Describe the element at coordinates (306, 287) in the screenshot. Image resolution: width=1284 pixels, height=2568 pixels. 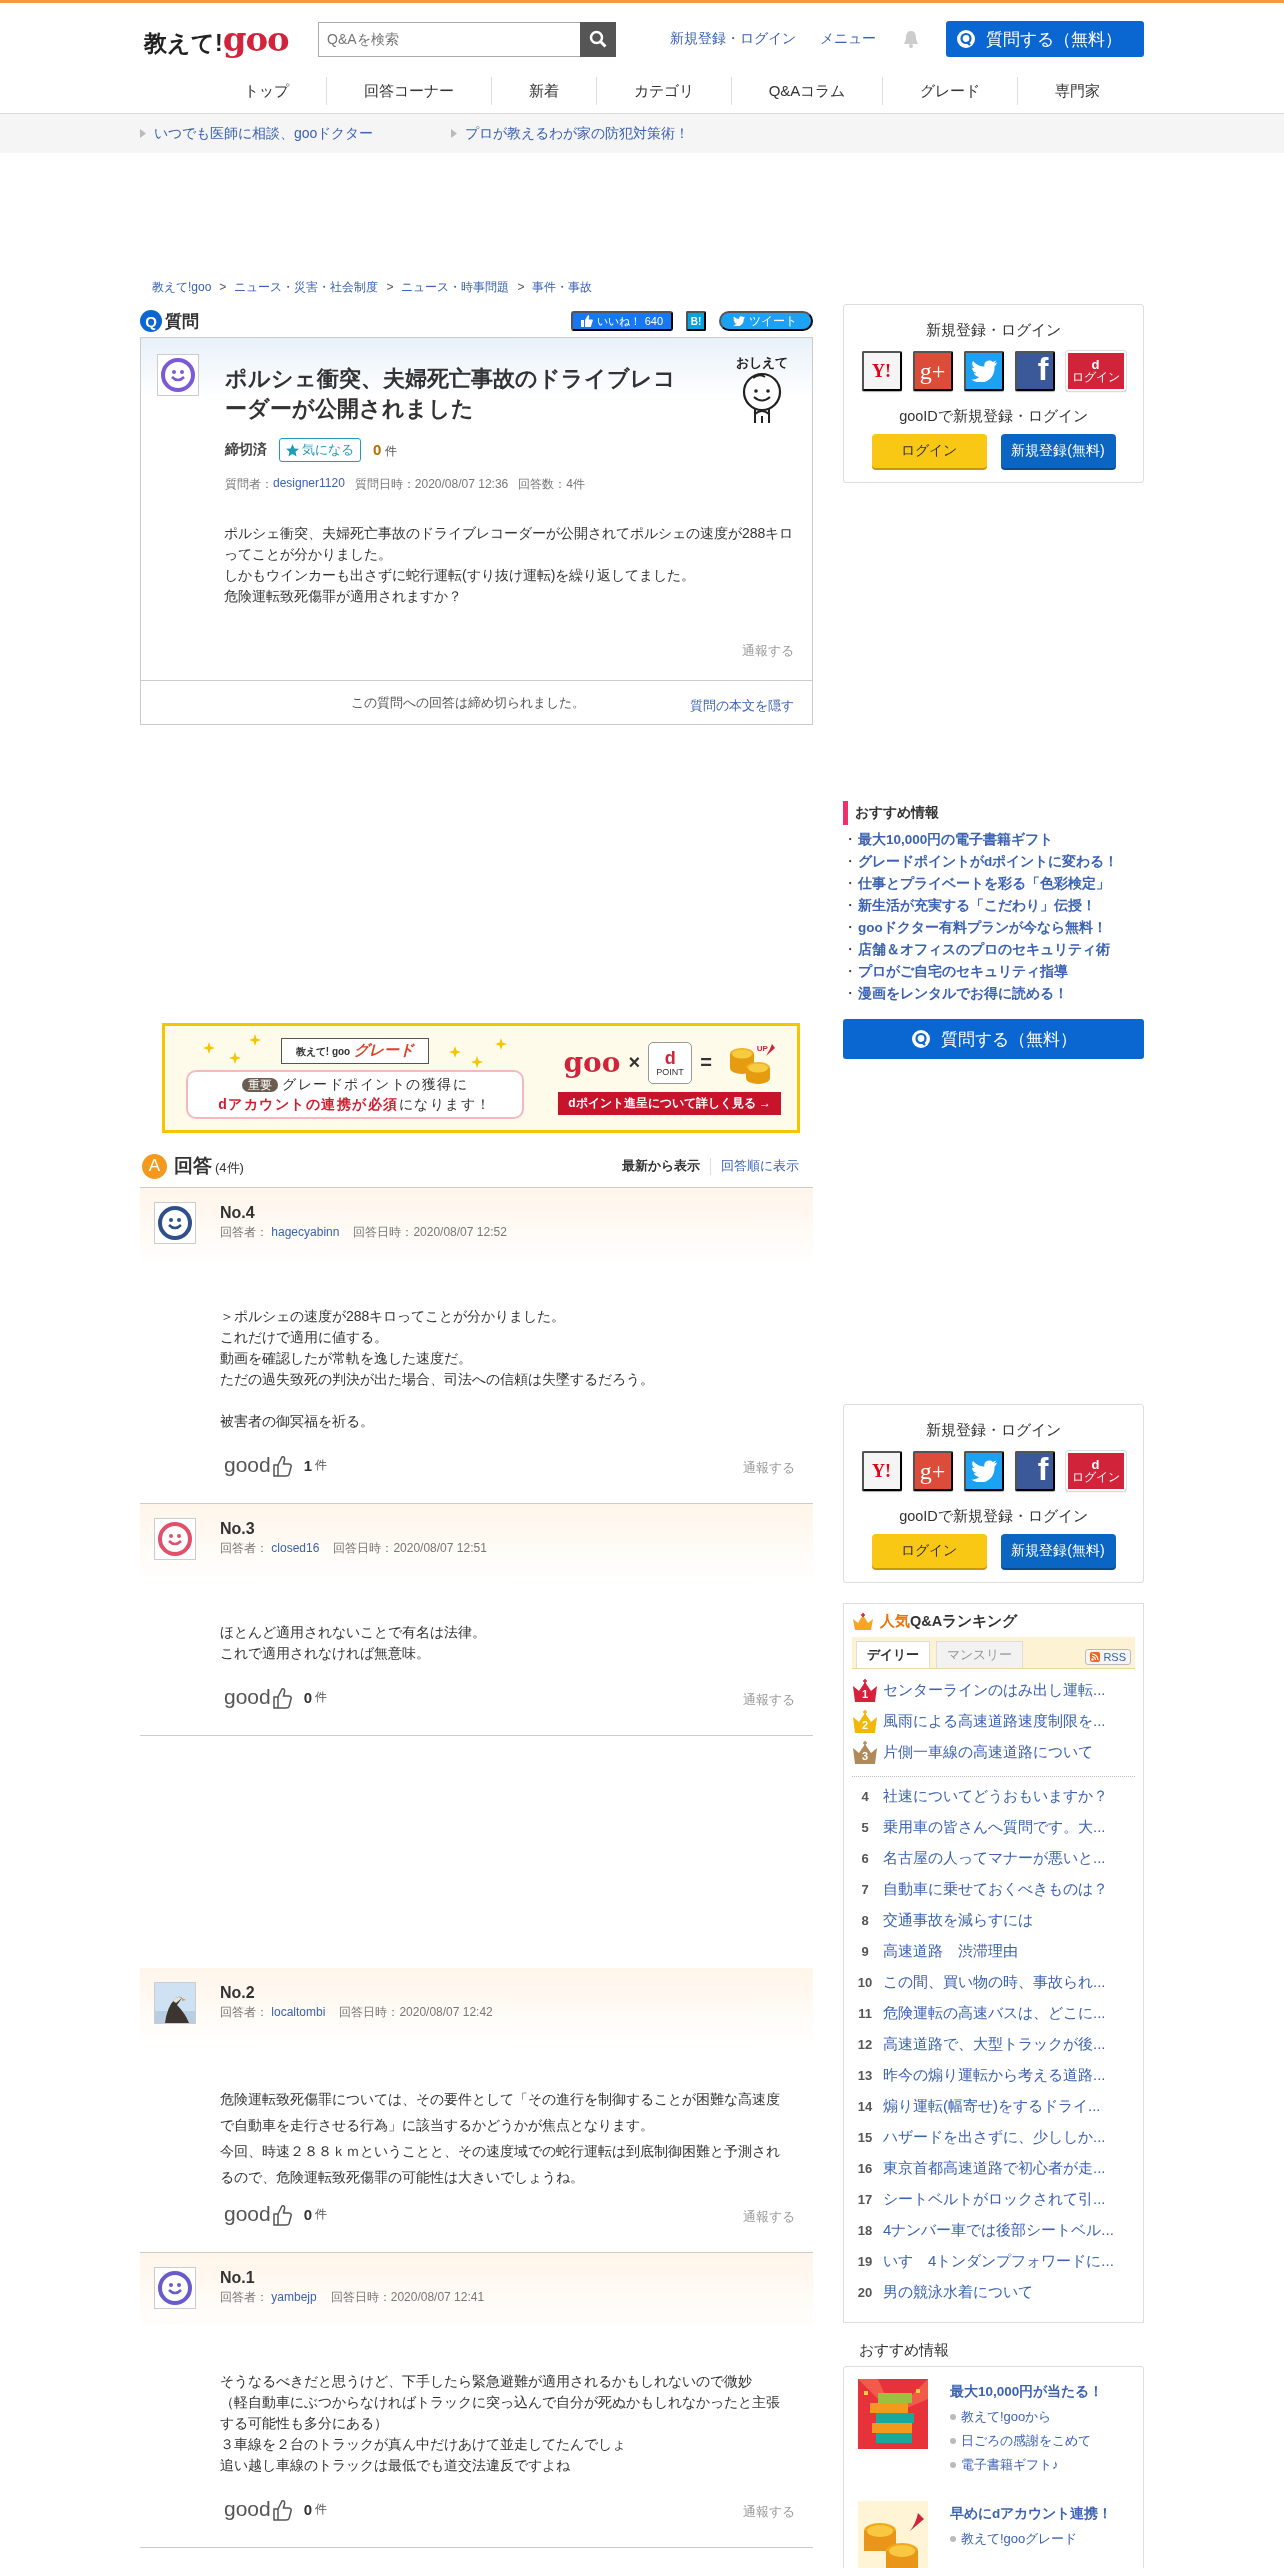
I see `breadcrumb-link: ニュース・災害・社会制度` at that location.